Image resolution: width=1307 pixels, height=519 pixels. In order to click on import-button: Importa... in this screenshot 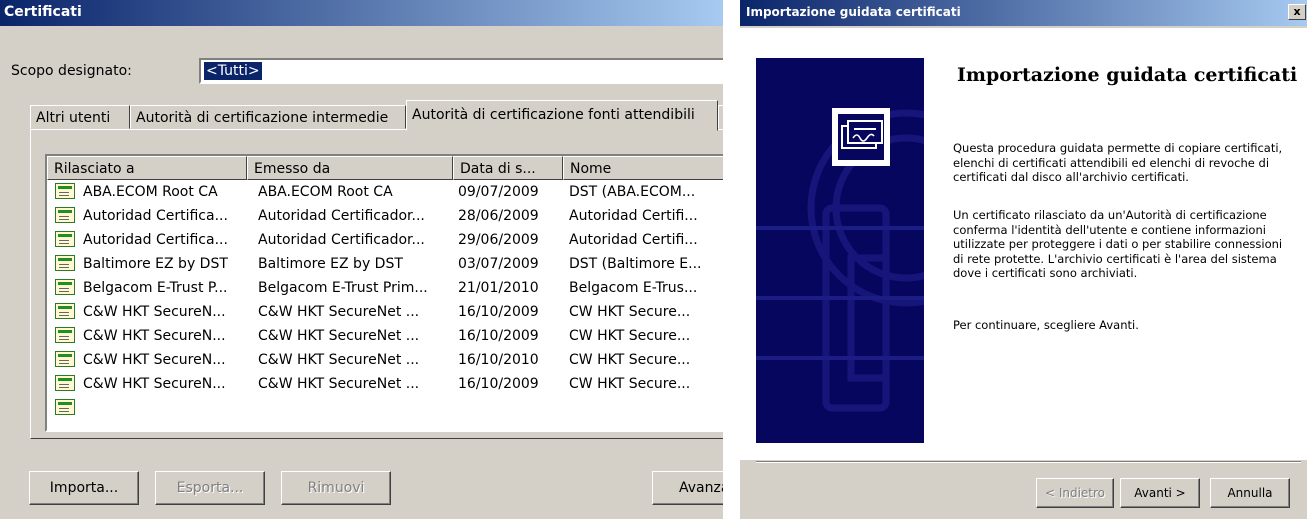, I will do `click(84, 488)`.